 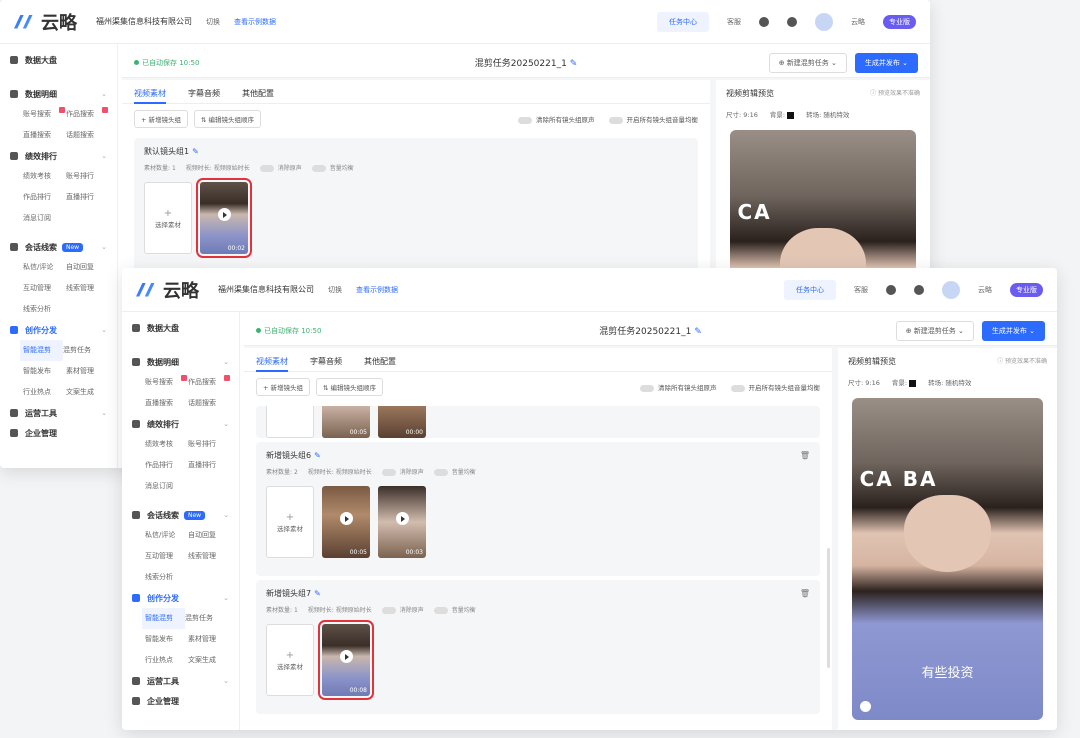 What do you see at coordinates (280, 167) in the screenshot?
I see `remove-audio-toggle: 消除原声` at bounding box center [280, 167].